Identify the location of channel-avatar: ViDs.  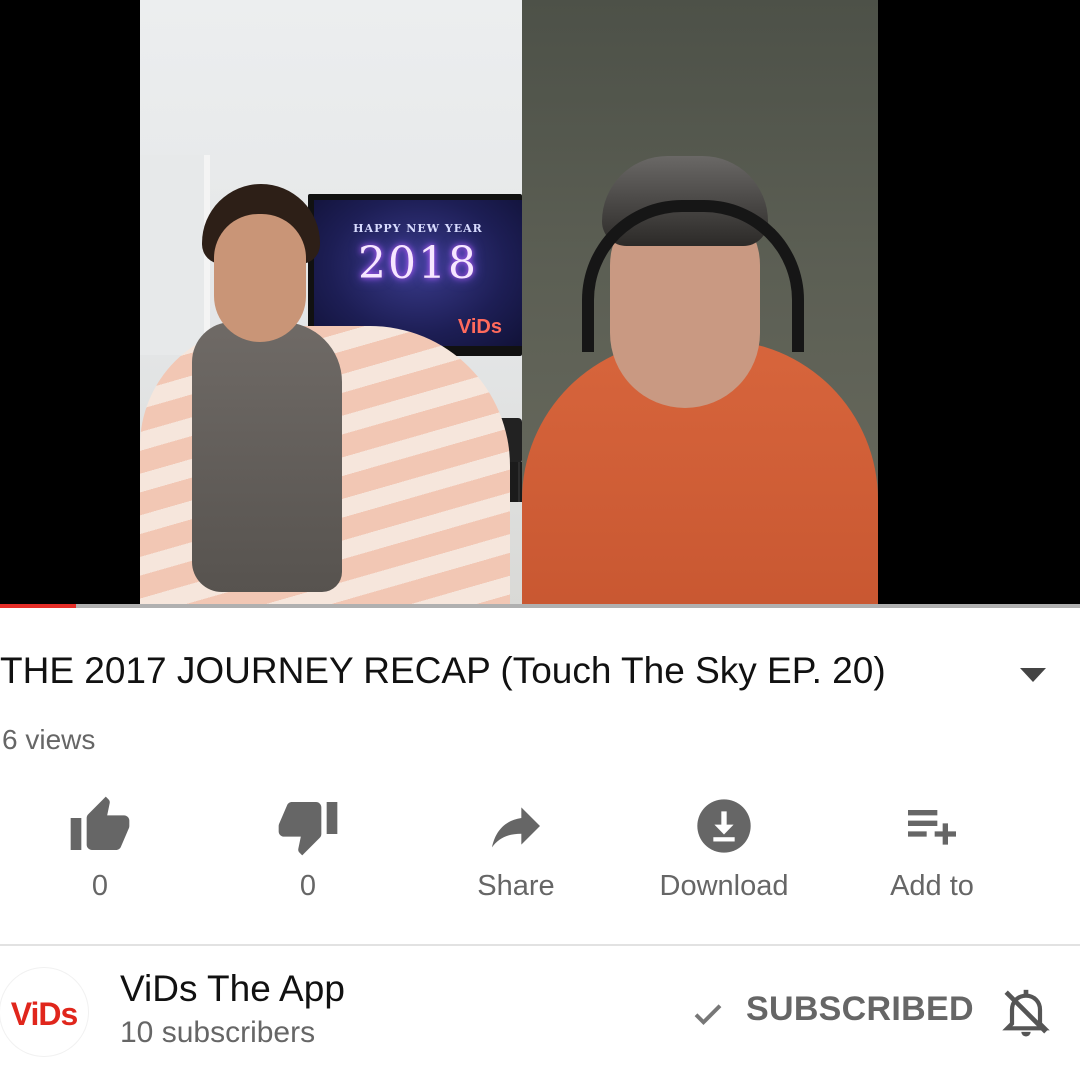
(44, 1012).